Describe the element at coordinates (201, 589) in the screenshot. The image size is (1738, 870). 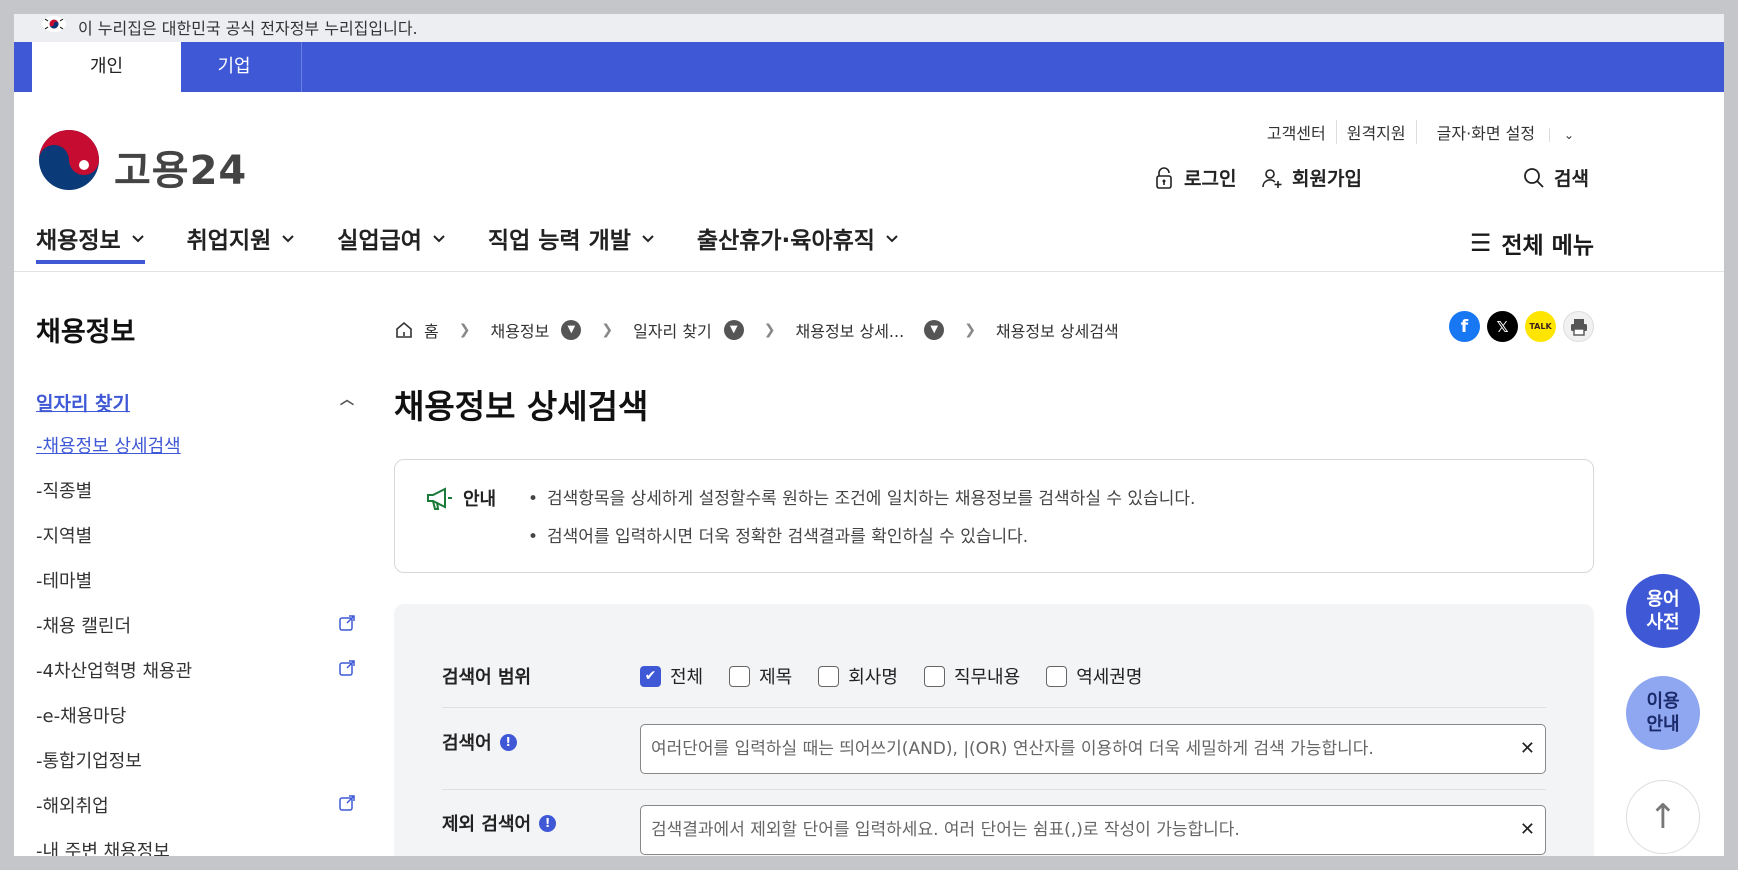
I see `sidebar-item-by-theme: -테마별` at that location.